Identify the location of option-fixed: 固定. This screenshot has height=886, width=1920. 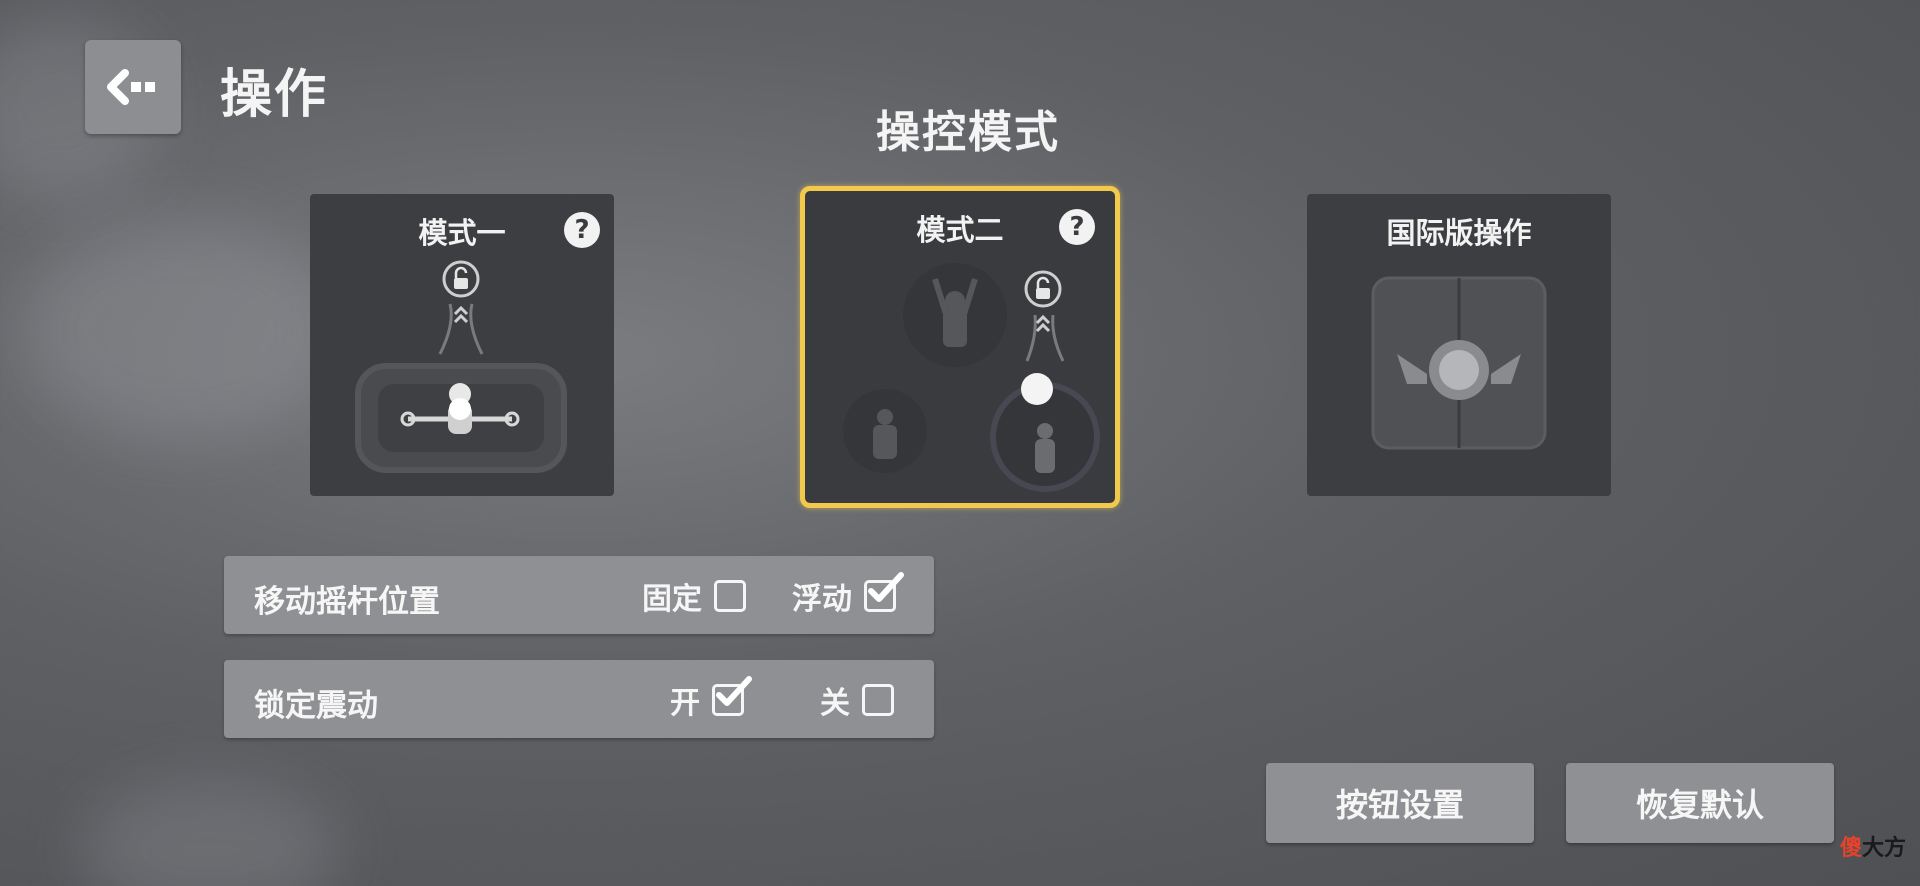
(694, 596).